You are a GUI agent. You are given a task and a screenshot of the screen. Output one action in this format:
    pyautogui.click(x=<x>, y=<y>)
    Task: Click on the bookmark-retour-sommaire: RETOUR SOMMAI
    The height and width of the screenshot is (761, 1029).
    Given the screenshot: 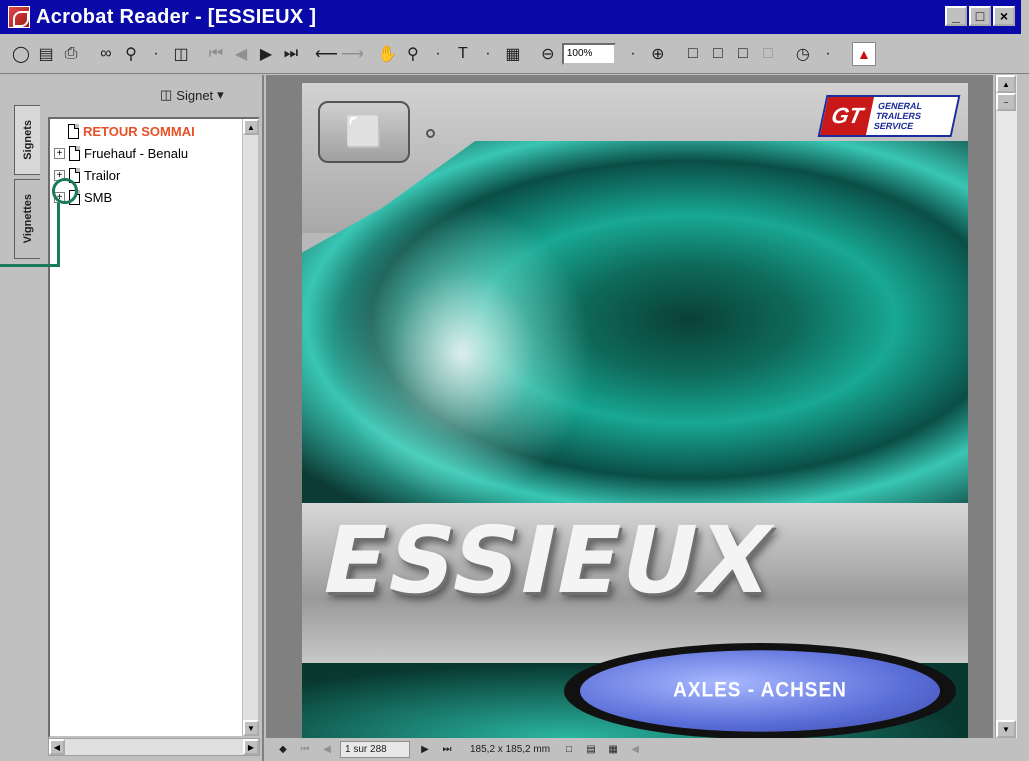 What is the action you would take?
    pyautogui.click(x=131, y=131)
    